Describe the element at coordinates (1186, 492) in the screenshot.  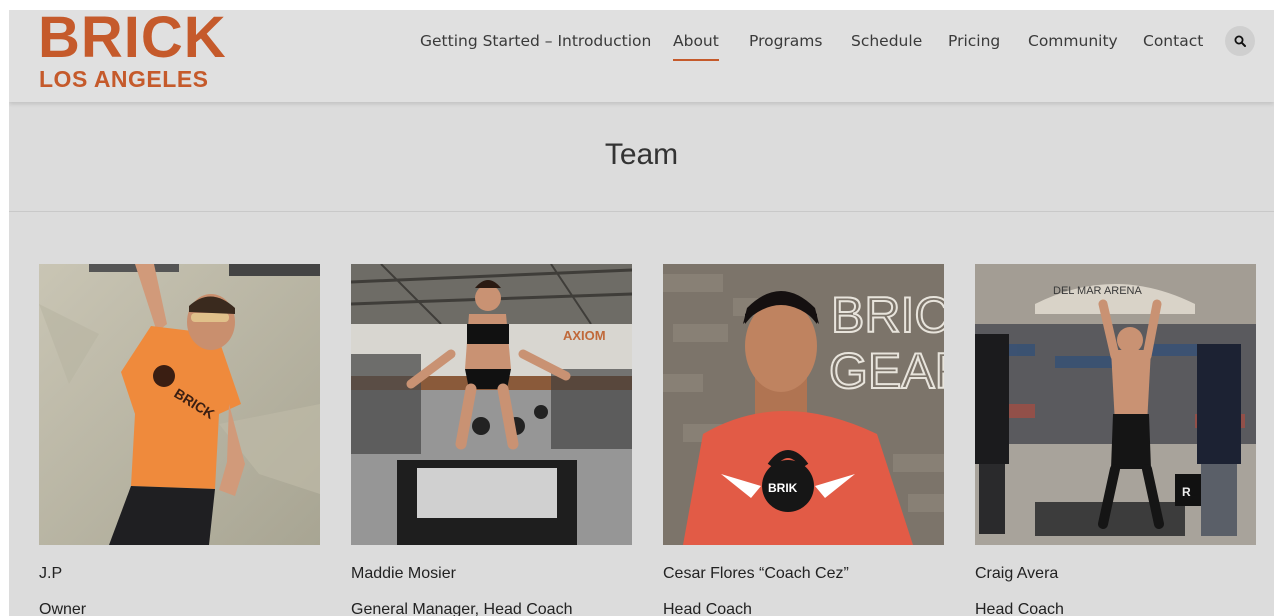
I see `craig-plate-text: R` at that location.